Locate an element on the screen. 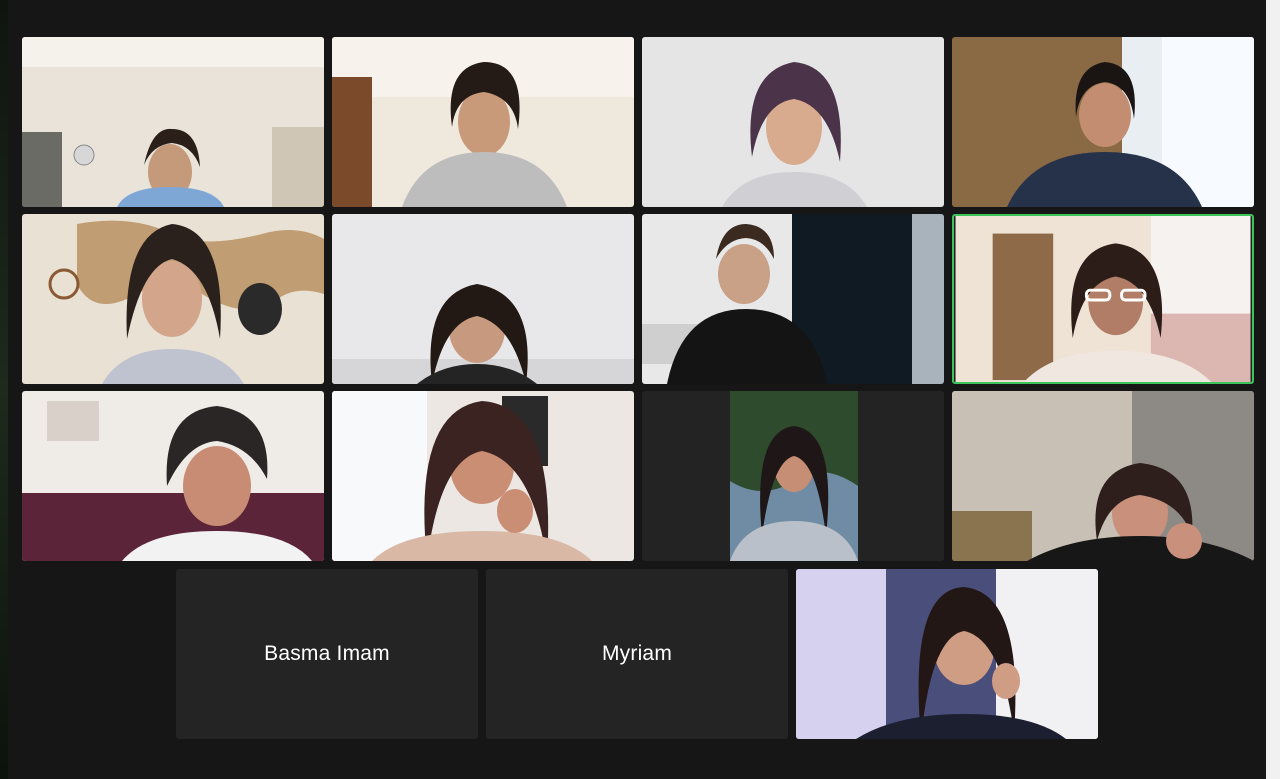 Image resolution: width=1280 pixels, height=779 pixels. participant-tile-no-video-1: Basma Imam is located at coordinates (327, 654).